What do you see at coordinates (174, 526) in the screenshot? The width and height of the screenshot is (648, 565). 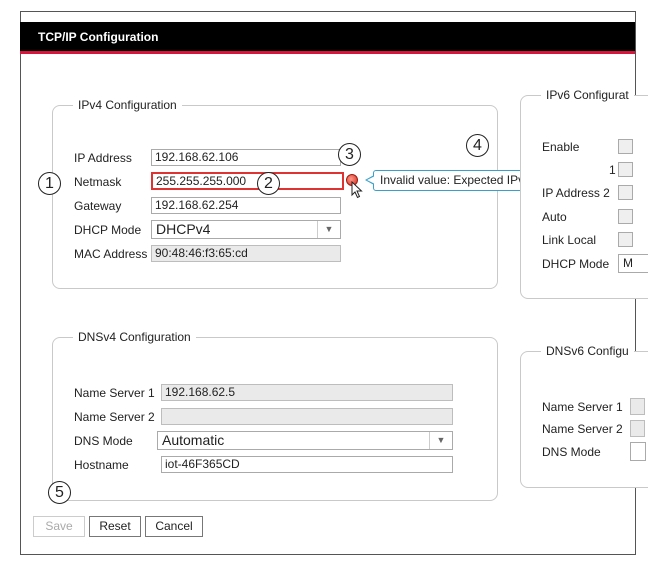 I see `cancel-button: Cancel` at bounding box center [174, 526].